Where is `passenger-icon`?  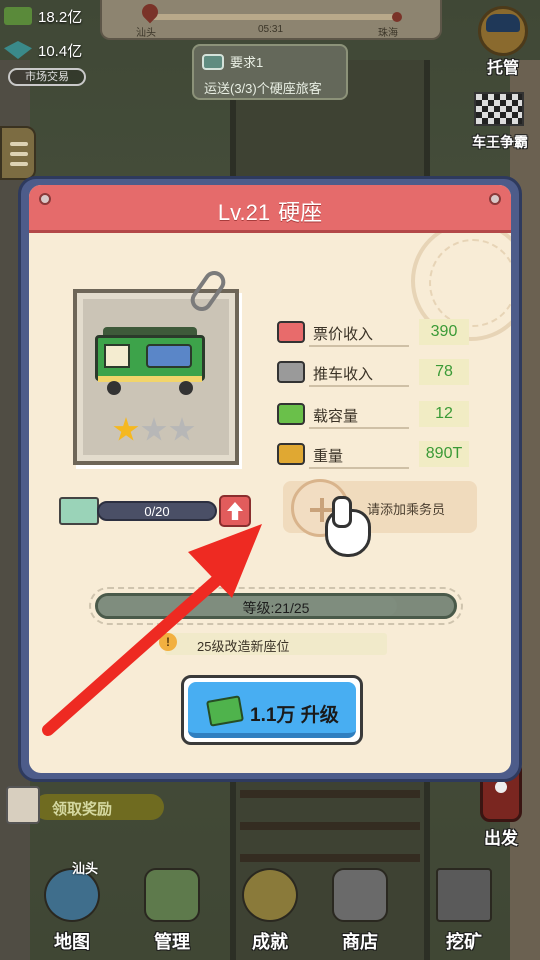 passenger-icon is located at coordinates (291, 414).